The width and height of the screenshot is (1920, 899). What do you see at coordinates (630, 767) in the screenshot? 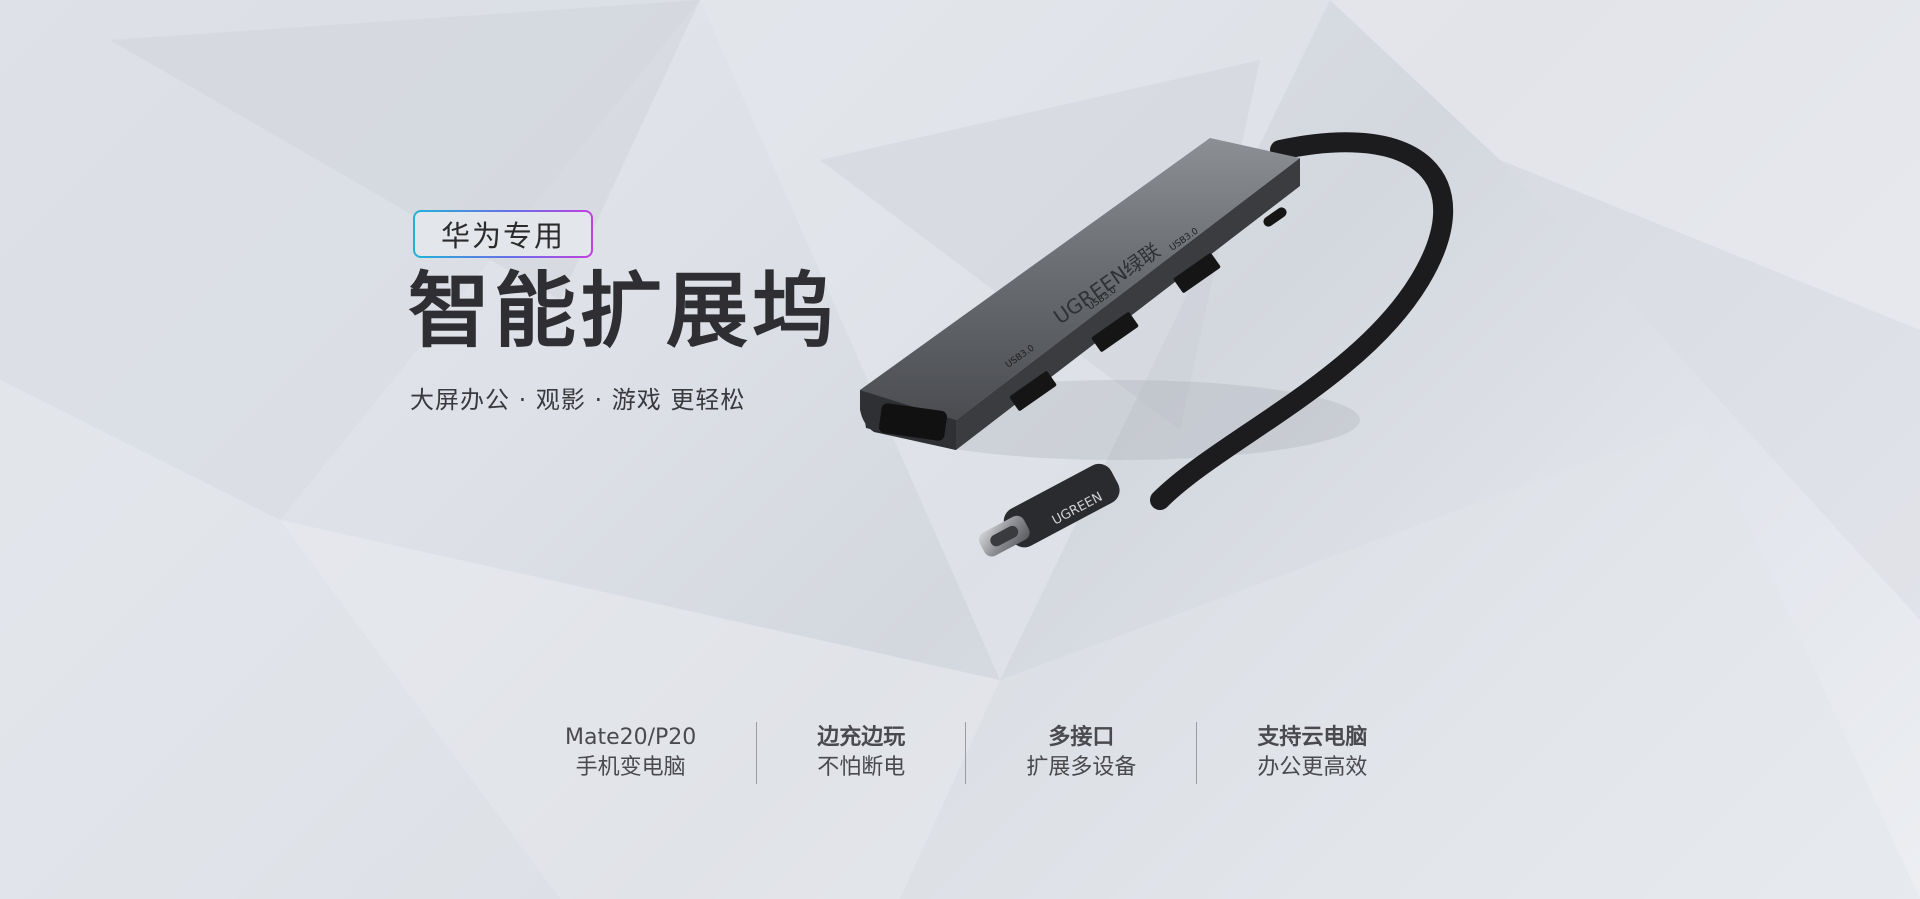
I see `feature-desc: 手机变电脑` at bounding box center [630, 767].